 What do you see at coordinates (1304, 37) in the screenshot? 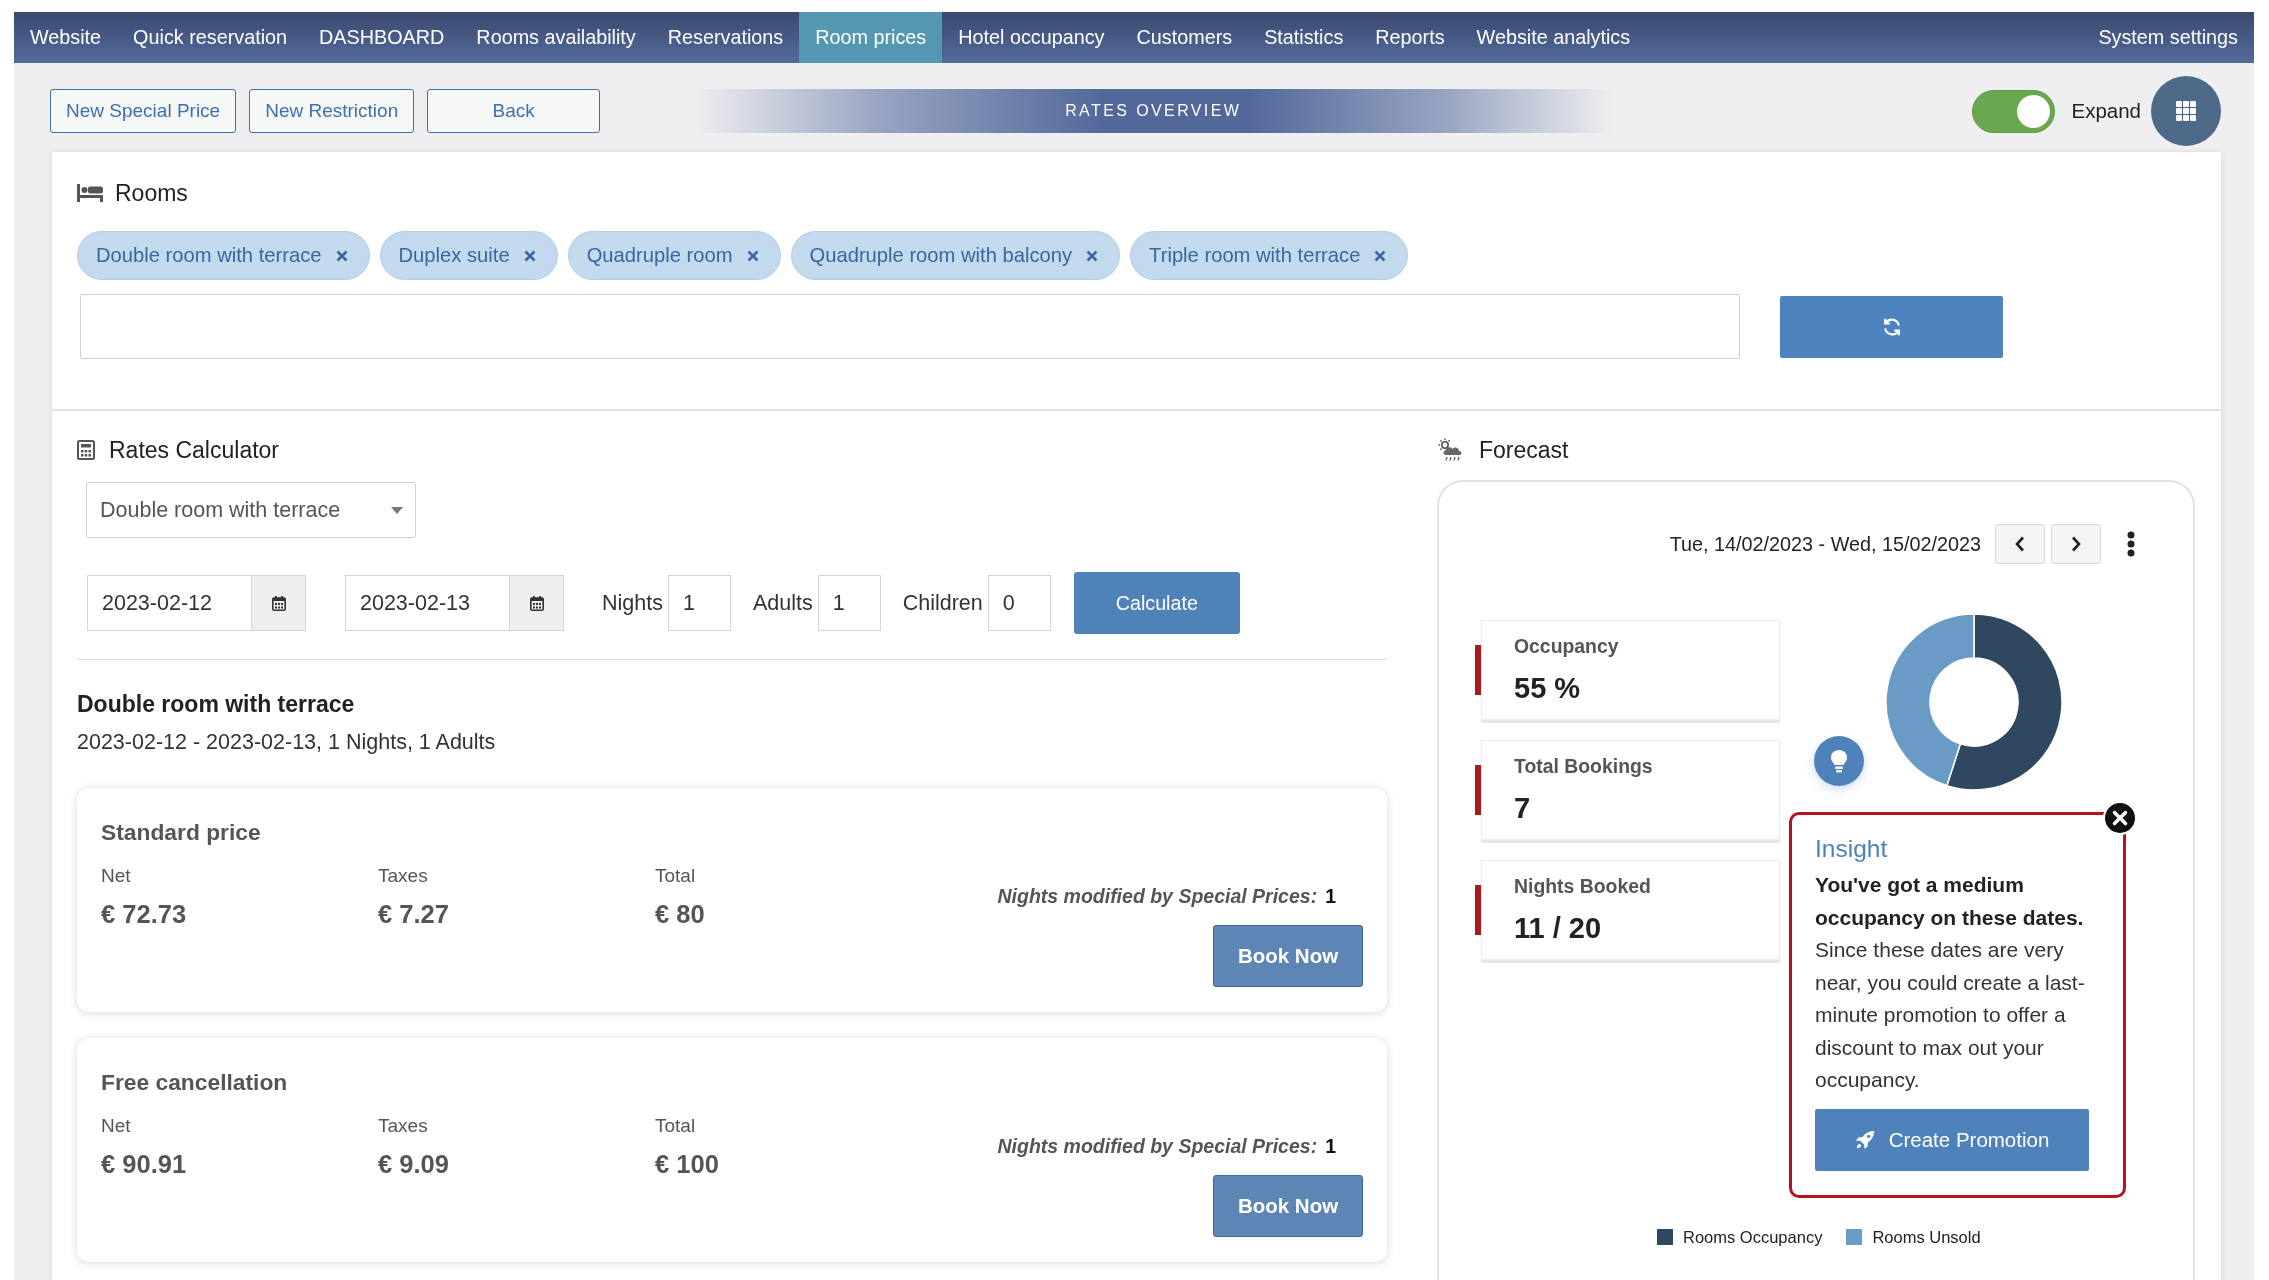
I see `nav-tab: Statistics` at bounding box center [1304, 37].